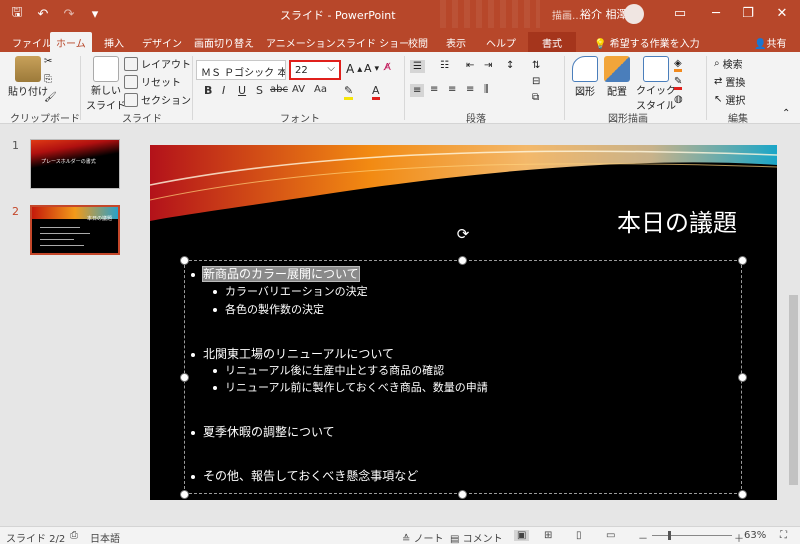 Image resolution: width=800 pixels, height=544 pixels. What do you see at coordinates (470, 65) in the screenshot?
I see `decrease-indent-icon: ⇤` at bounding box center [470, 65].